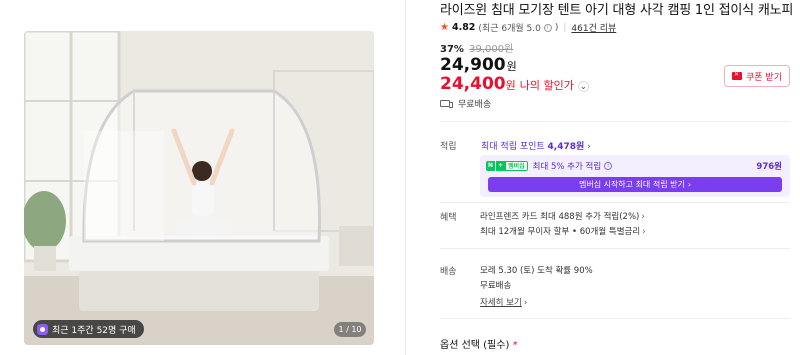 The width and height of the screenshot is (800, 355). I want to click on discount-percent: 37%, so click(452, 49).